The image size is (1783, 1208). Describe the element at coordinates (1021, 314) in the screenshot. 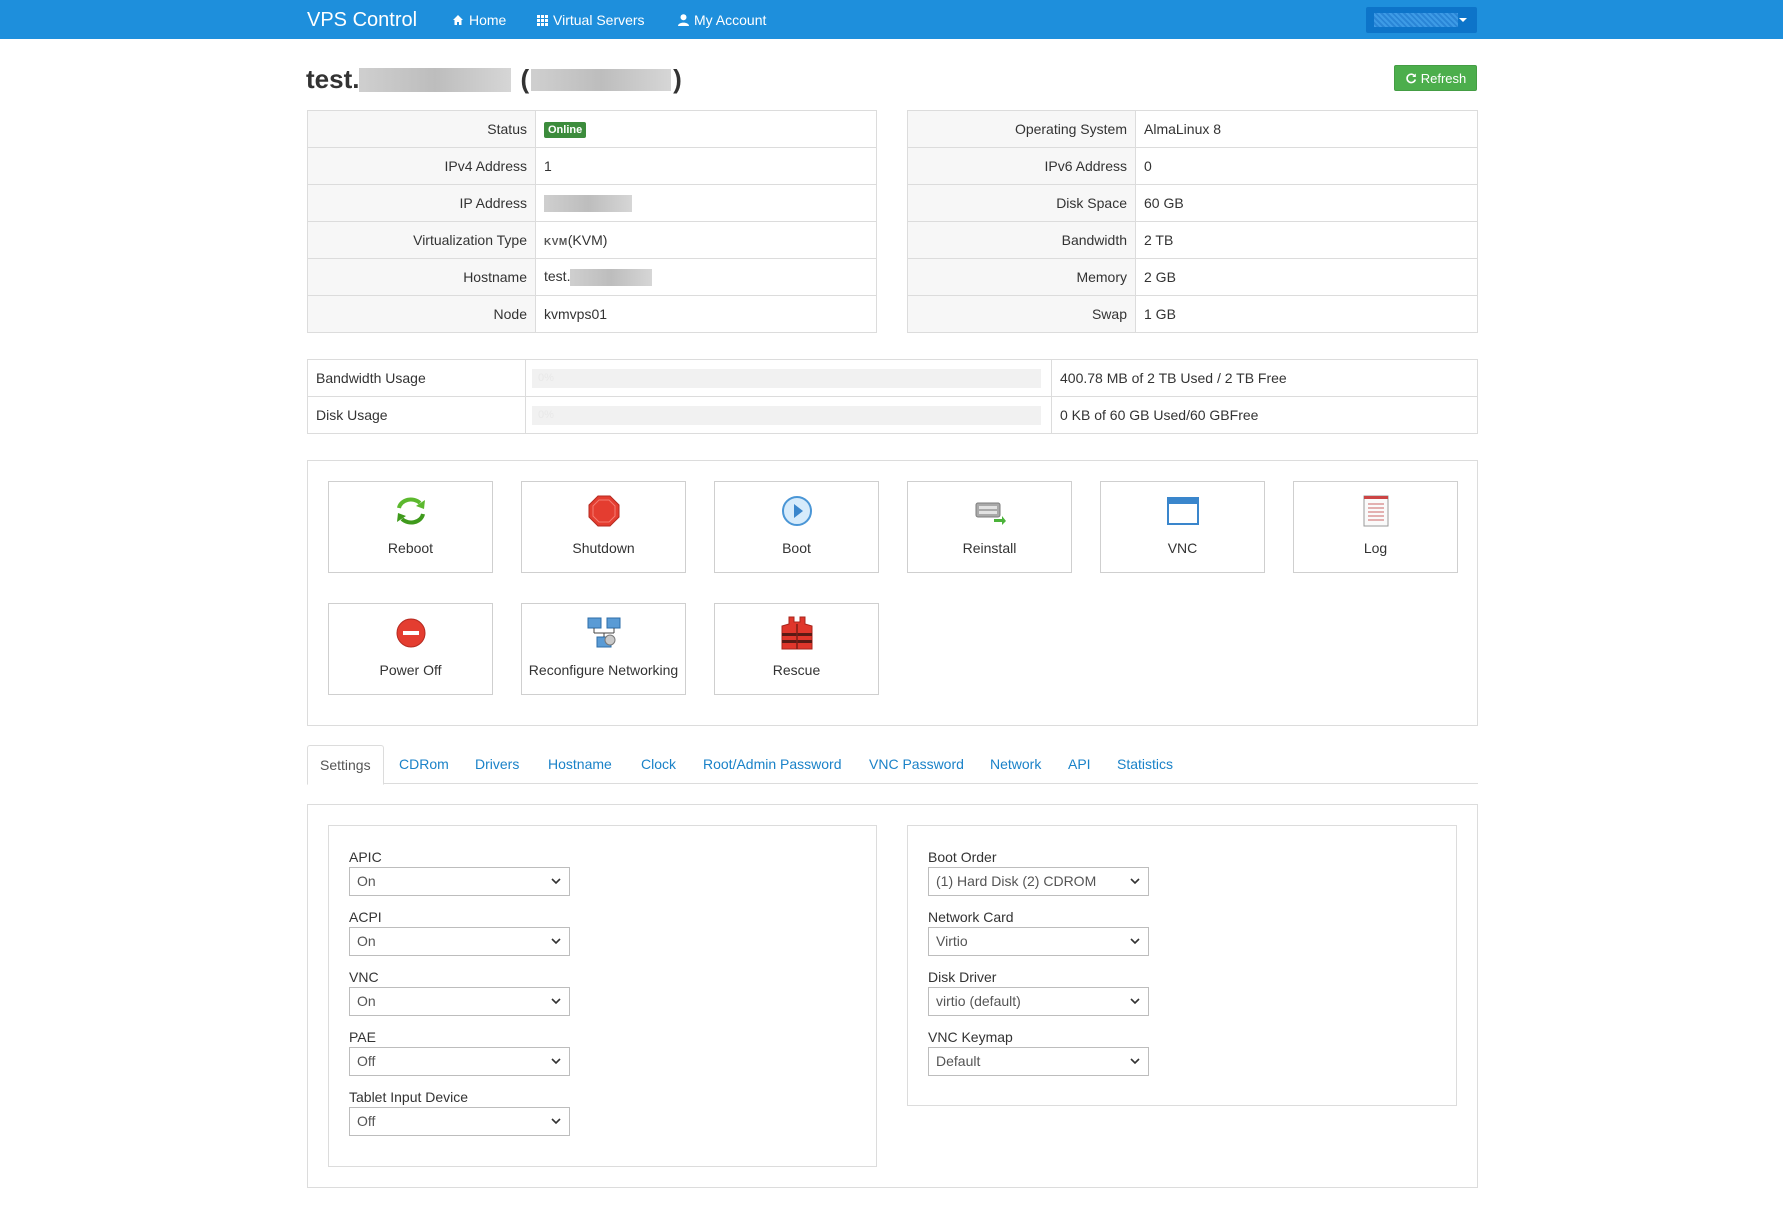

I see `info-label: Swap` at that location.